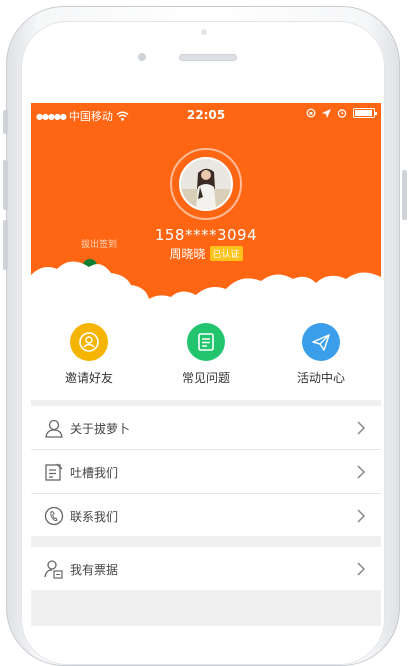 The width and height of the screenshot is (410, 666). Describe the element at coordinates (5, 122) in the screenshot. I see `mute-switch` at that location.